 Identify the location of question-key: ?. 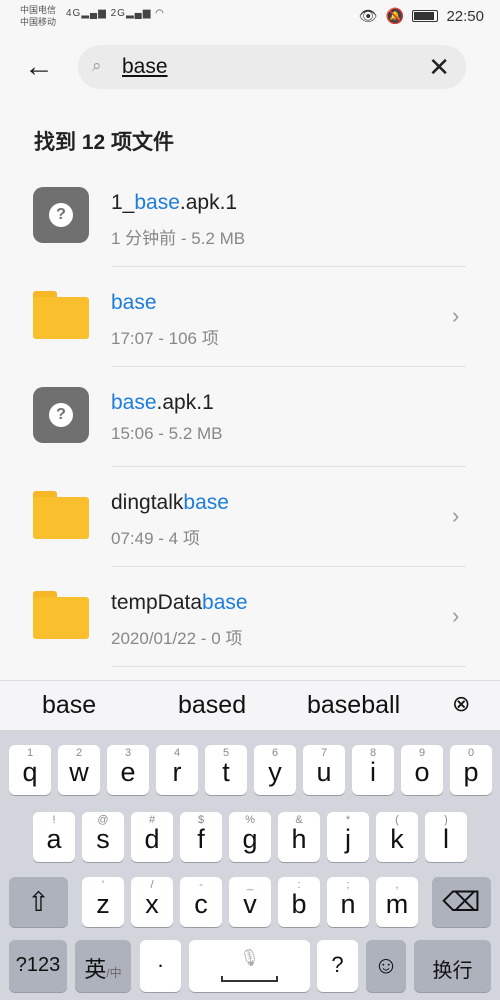
(337, 966).